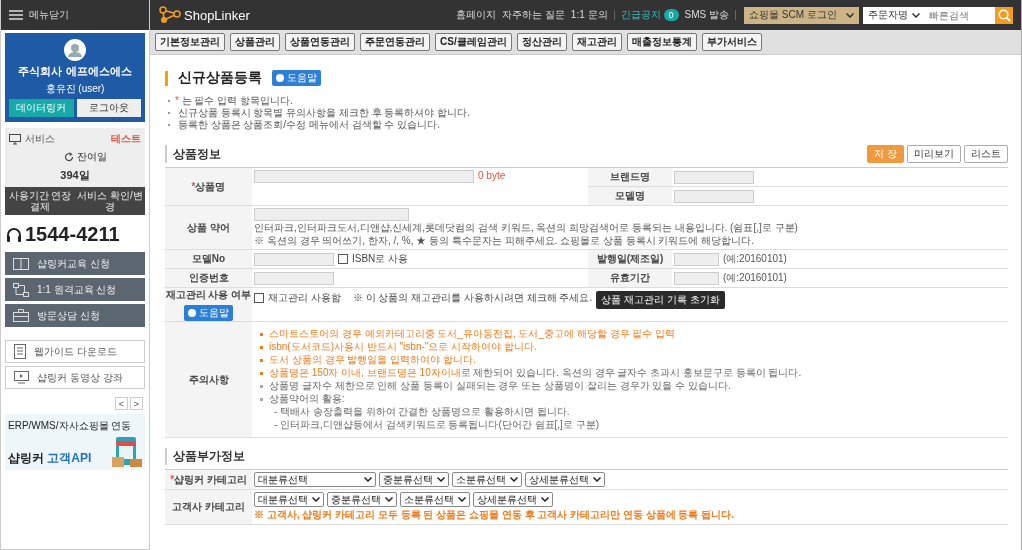 The width and height of the screenshot is (1022, 550). I want to click on search-icon, so click(1004, 15).